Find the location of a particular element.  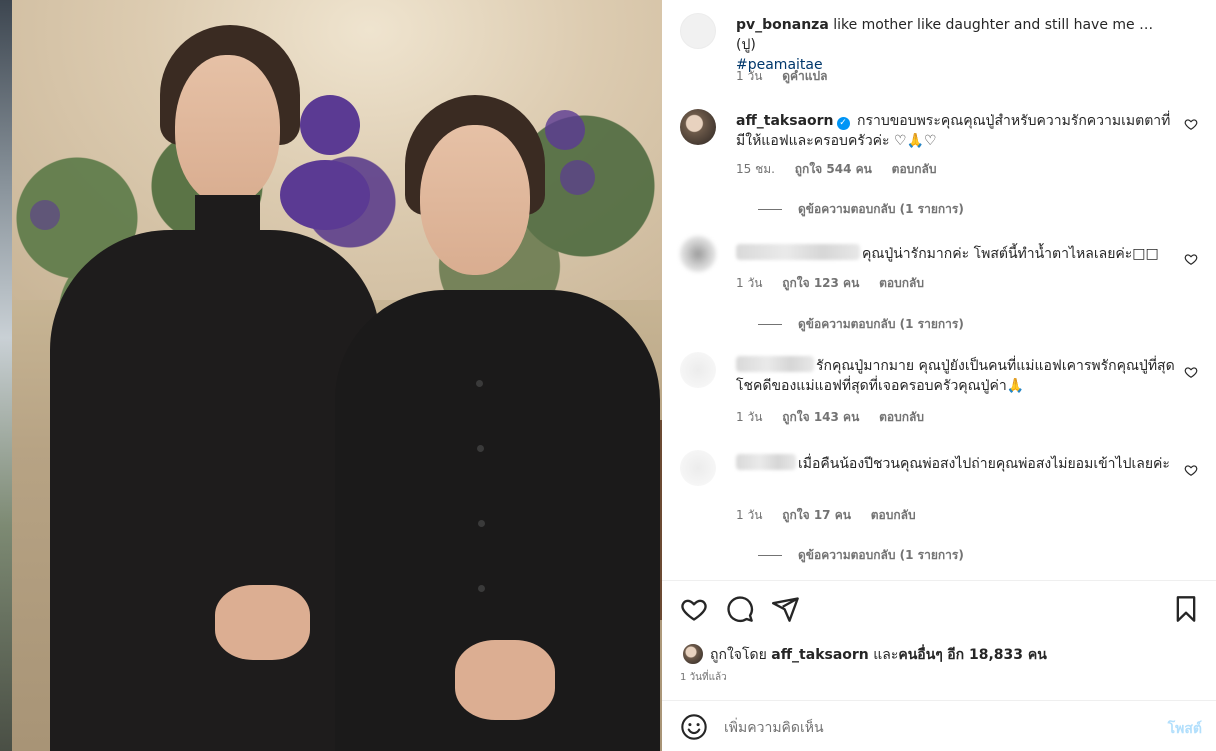

verified-badge-icon: ✓ is located at coordinates (843, 123).